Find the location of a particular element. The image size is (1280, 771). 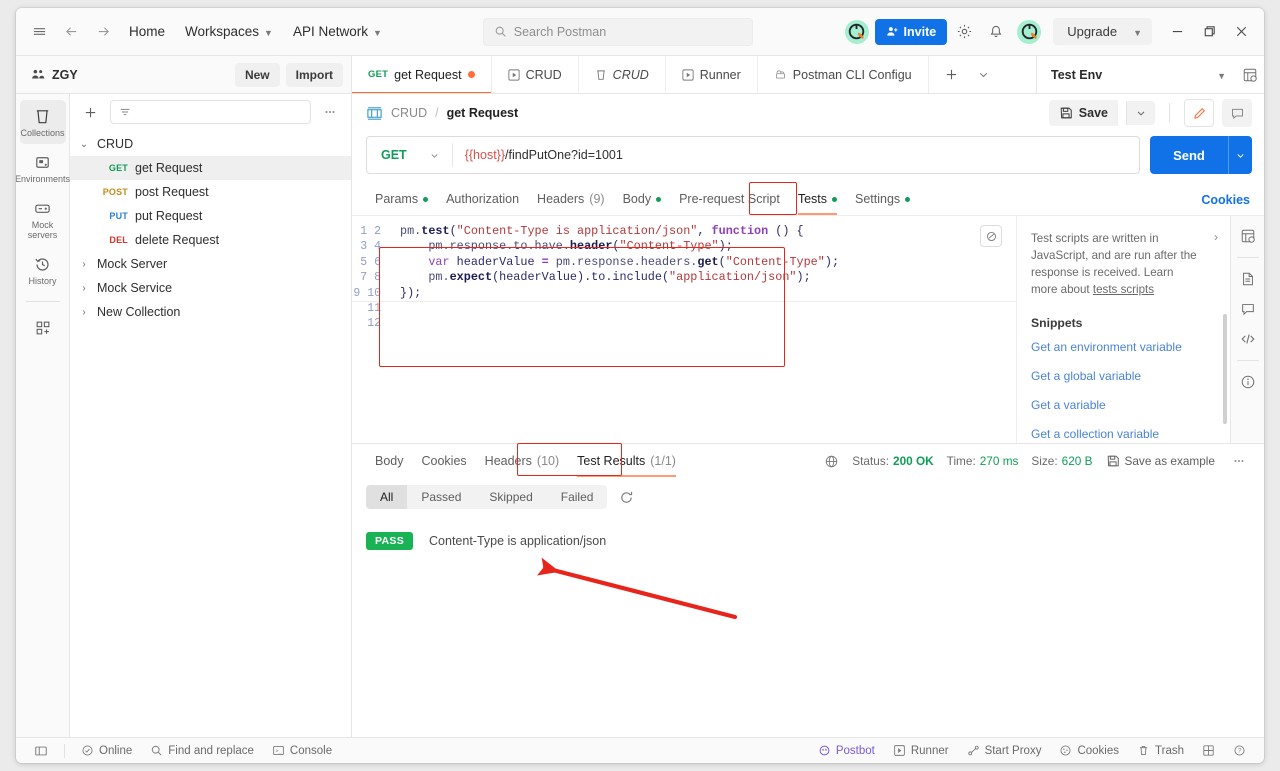

edit-pencil-icon is located at coordinates (1199, 113).